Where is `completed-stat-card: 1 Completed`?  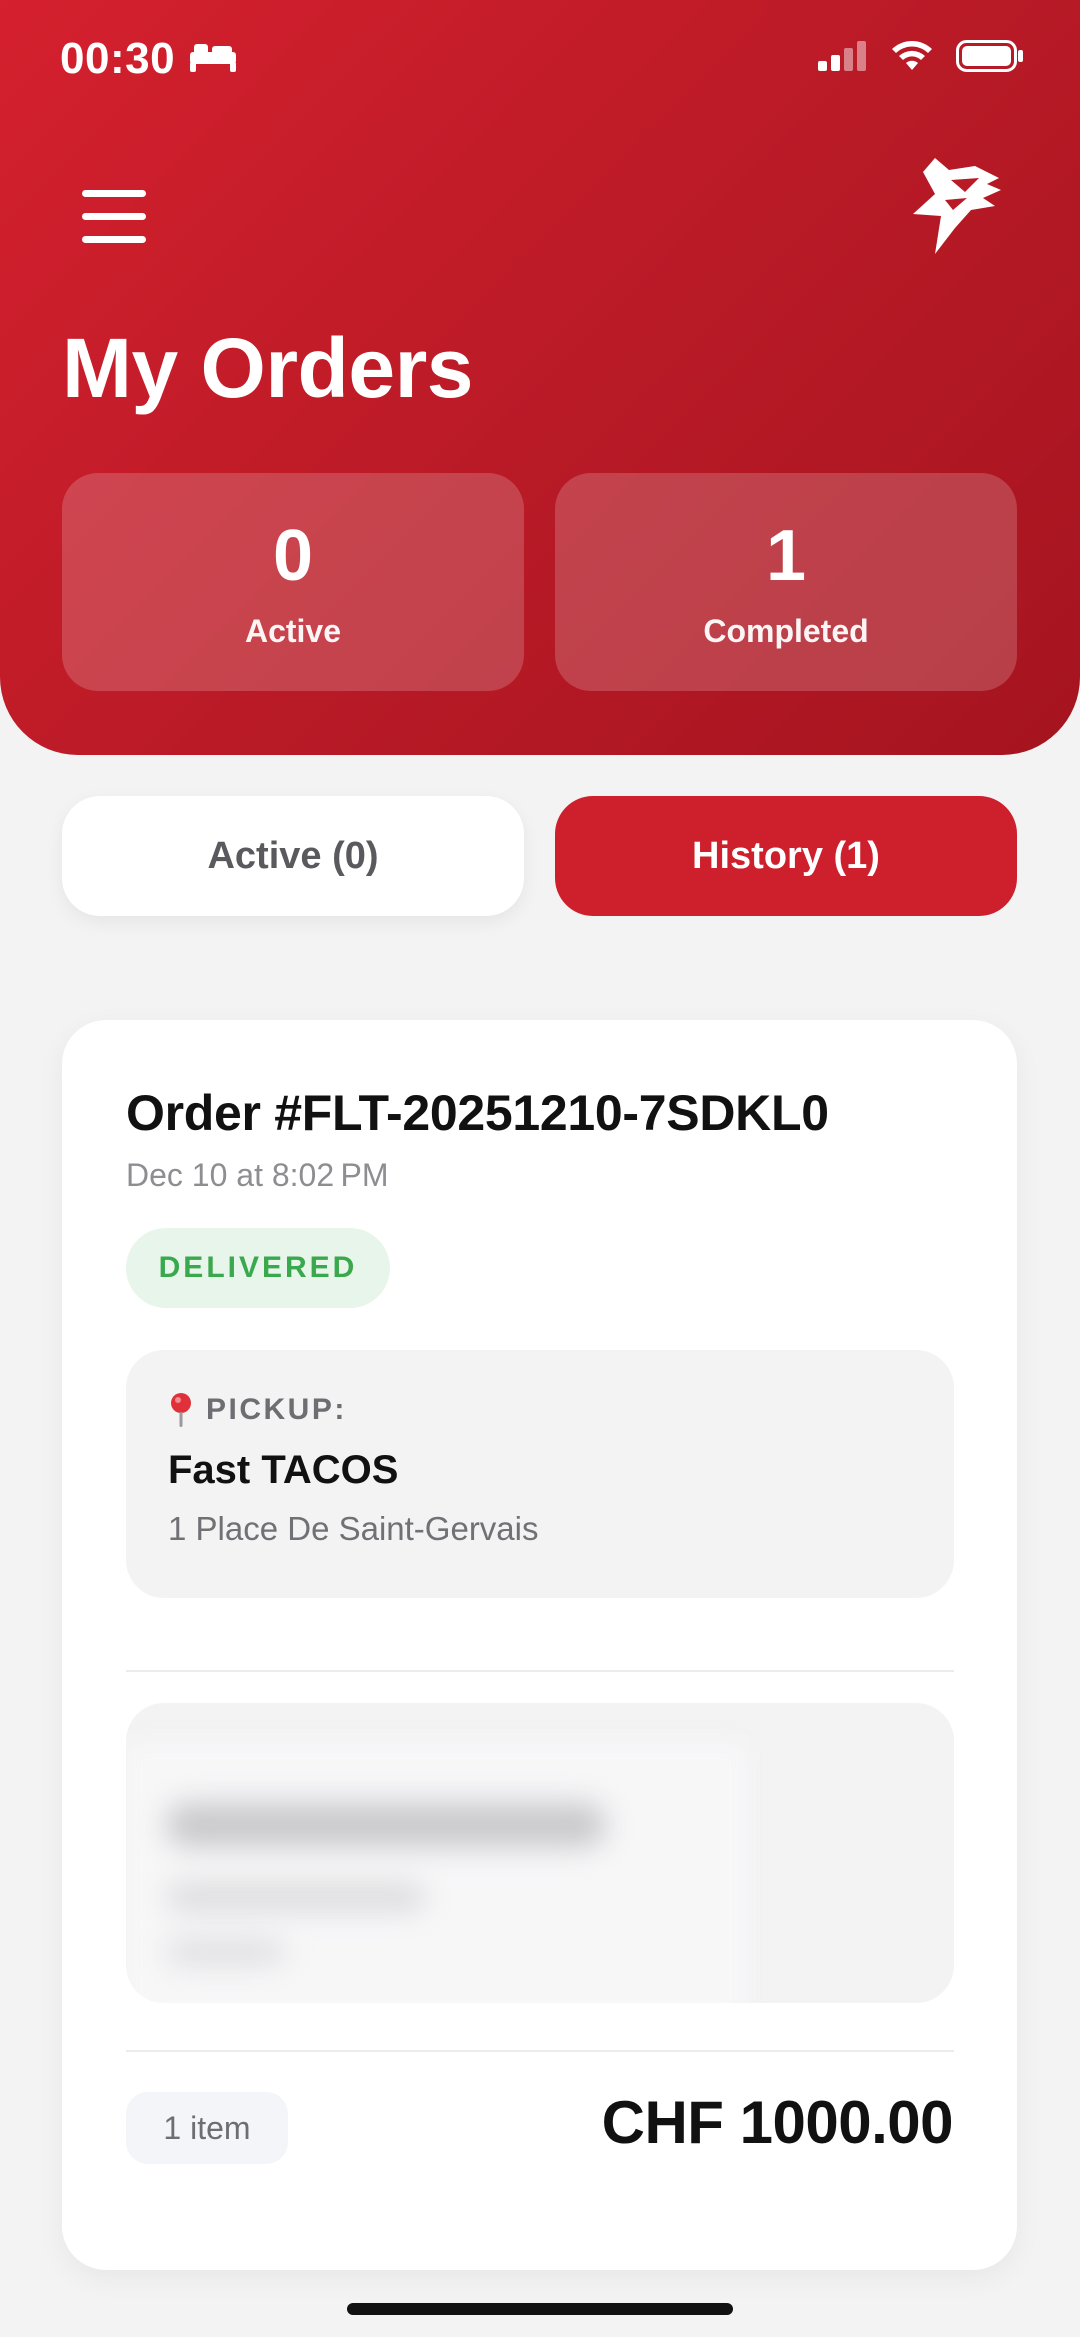 completed-stat-card: 1 Completed is located at coordinates (786, 582).